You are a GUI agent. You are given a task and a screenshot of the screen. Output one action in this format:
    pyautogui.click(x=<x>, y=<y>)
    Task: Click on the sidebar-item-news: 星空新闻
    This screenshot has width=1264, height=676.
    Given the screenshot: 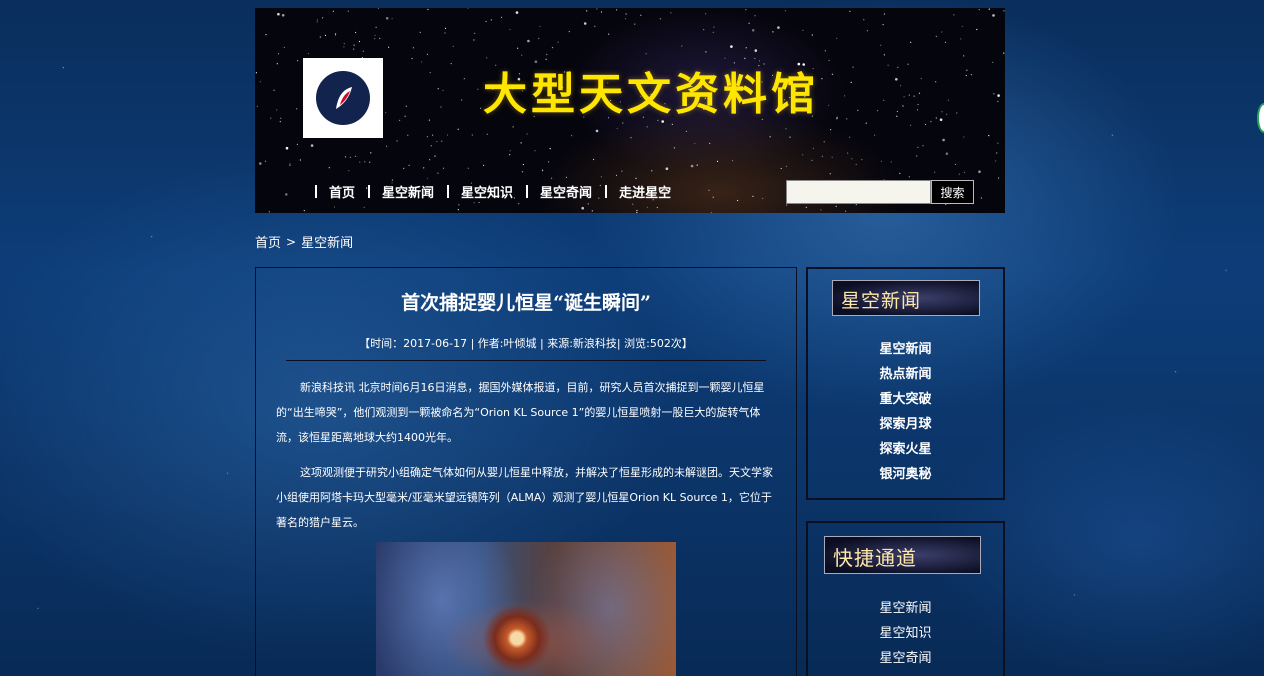 What is the action you would take?
    pyautogui.click(x=905, y=349)
    